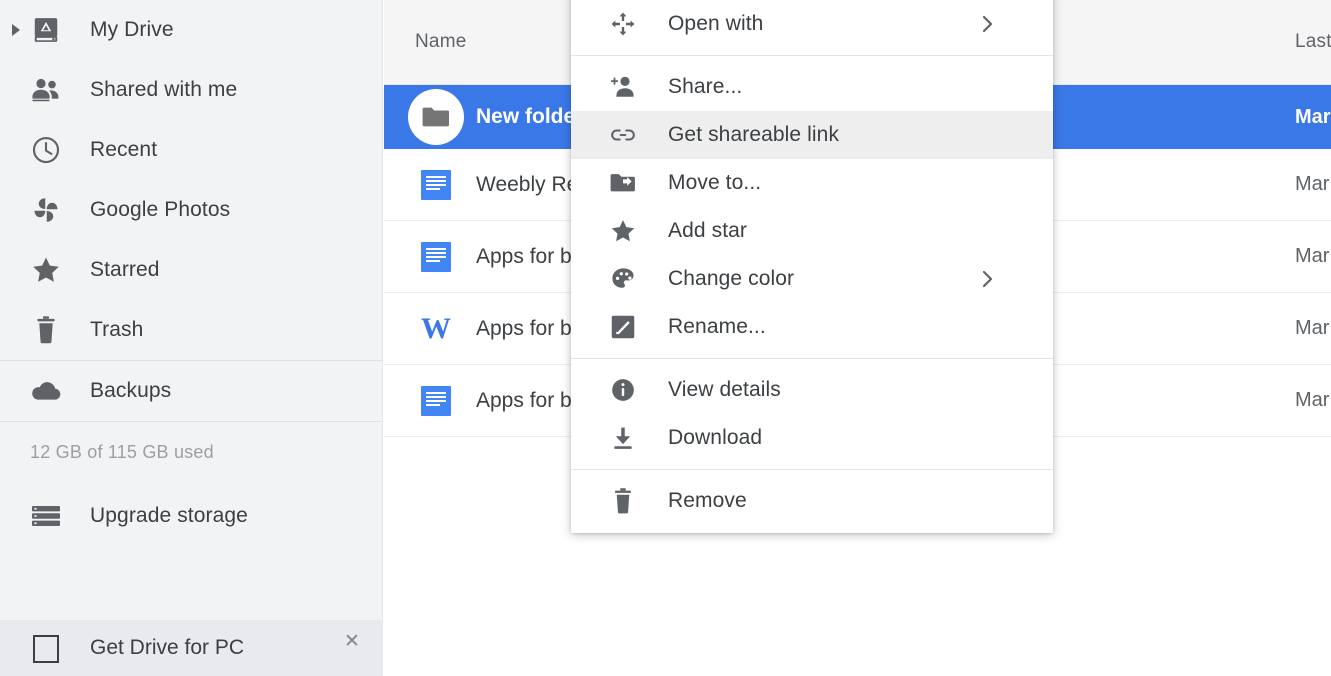 This screenshot has height=676, width=1331. What do you see at coordinates (122, 452) in the screenshot?
I see `storage-usage-text: 12 GB of 115 GB used` at bounding box center [122, 452].